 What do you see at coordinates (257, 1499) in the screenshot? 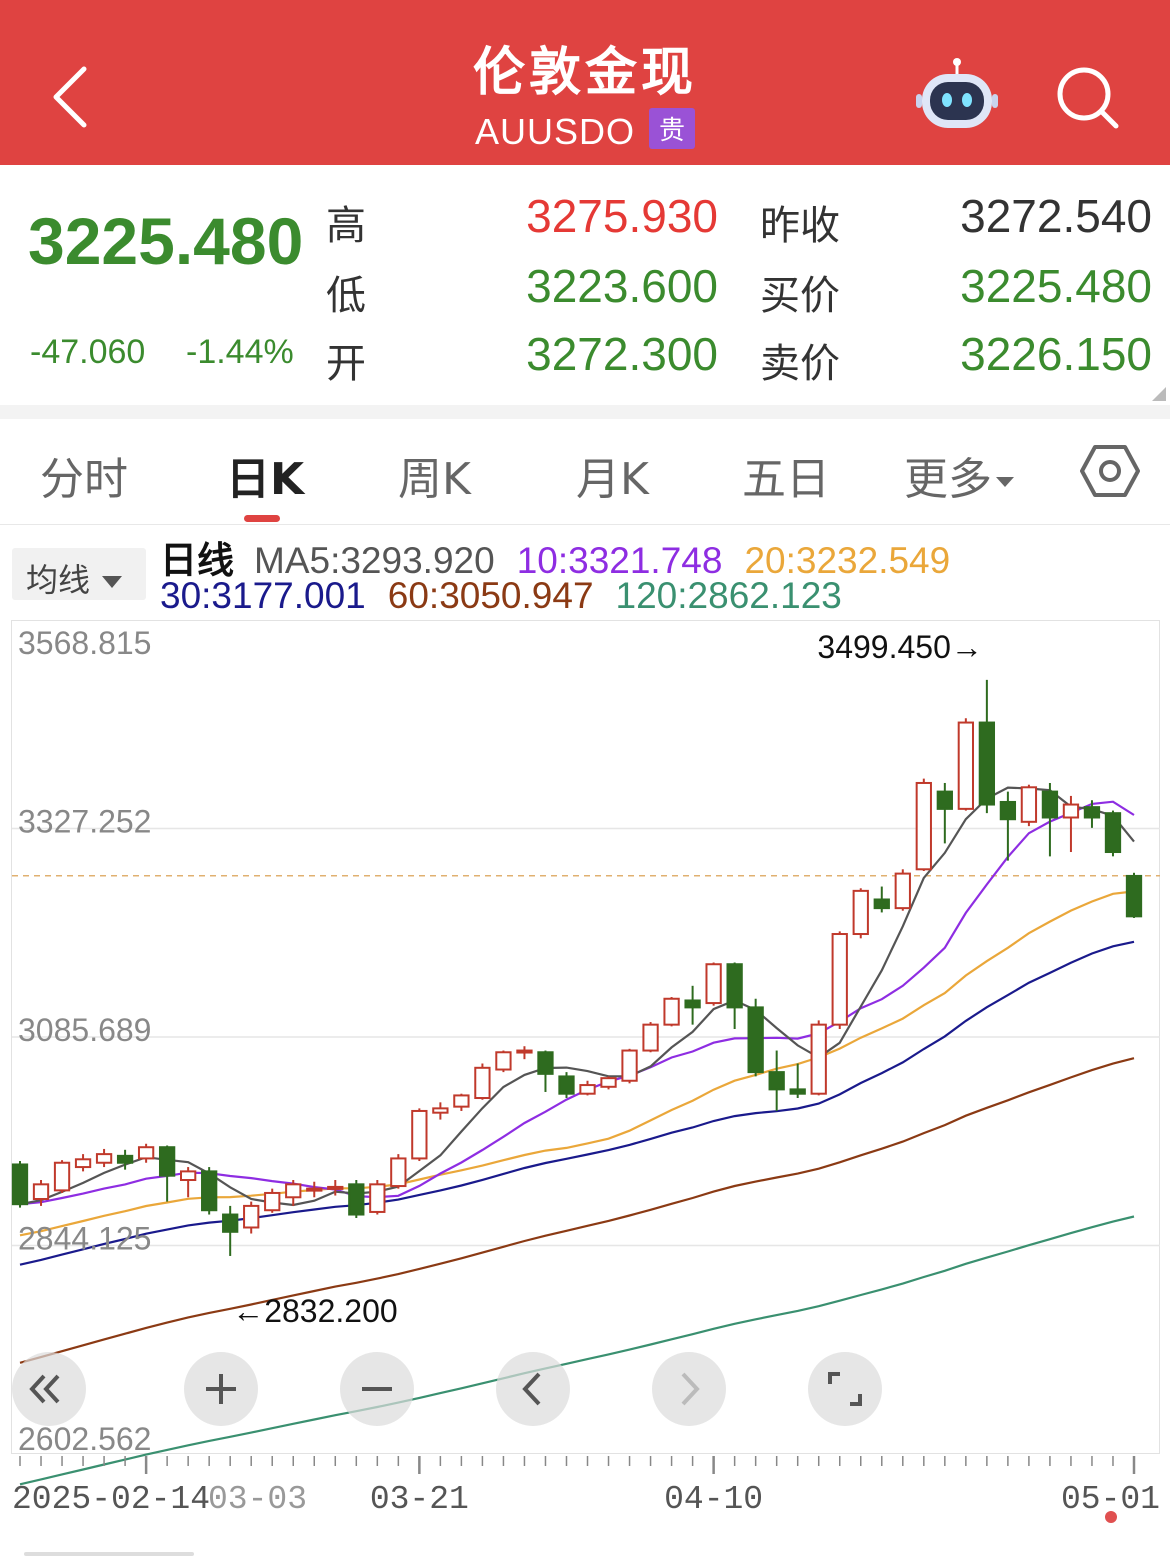
I see `x-label: 03-03` at bounding box center [257, 1499].